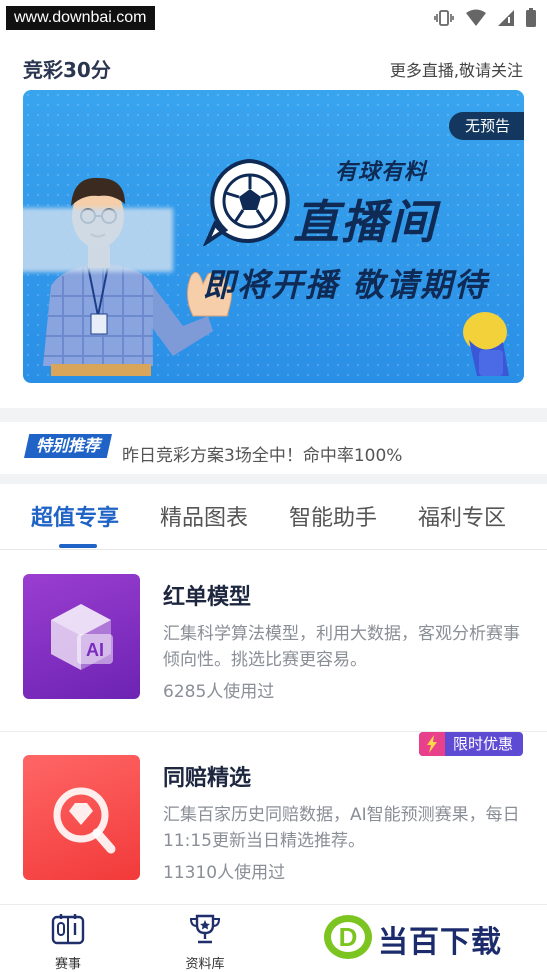 The height and width of the screenshot is (972, 547). What do you see at coordinates (381, 172) in the screenshot?
I see `banner-subtitle: 有球有料` at bounding box center [381, 172].